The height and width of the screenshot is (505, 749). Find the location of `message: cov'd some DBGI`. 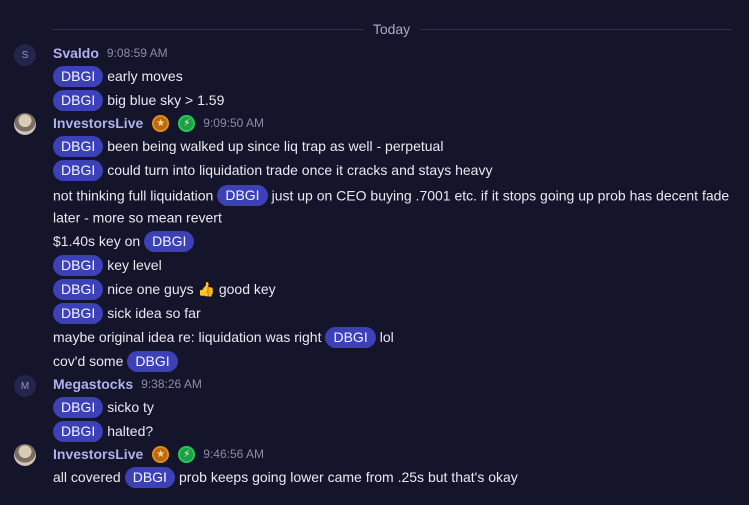

message: cov'd some DBGI is located at coordinates (374, 361).